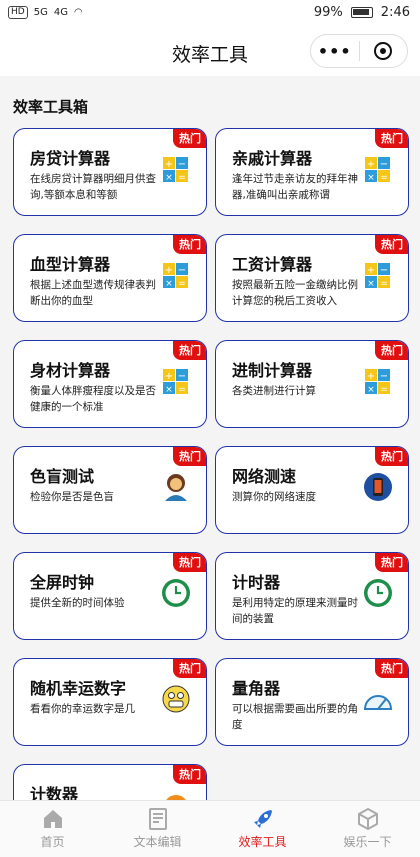  Describe the element at coordinates (295, 717) in the screenshot. I see `tool-description: 可以根据需要画出所要的角度` at that location.